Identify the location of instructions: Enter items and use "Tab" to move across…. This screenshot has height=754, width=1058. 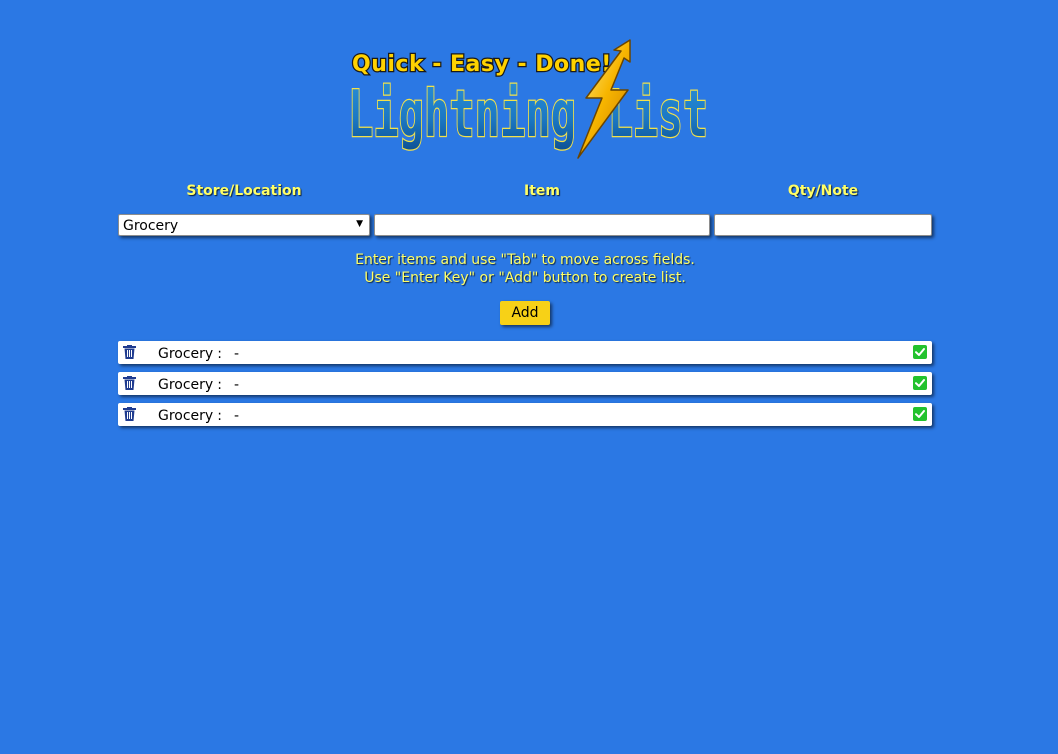
(525, 269).